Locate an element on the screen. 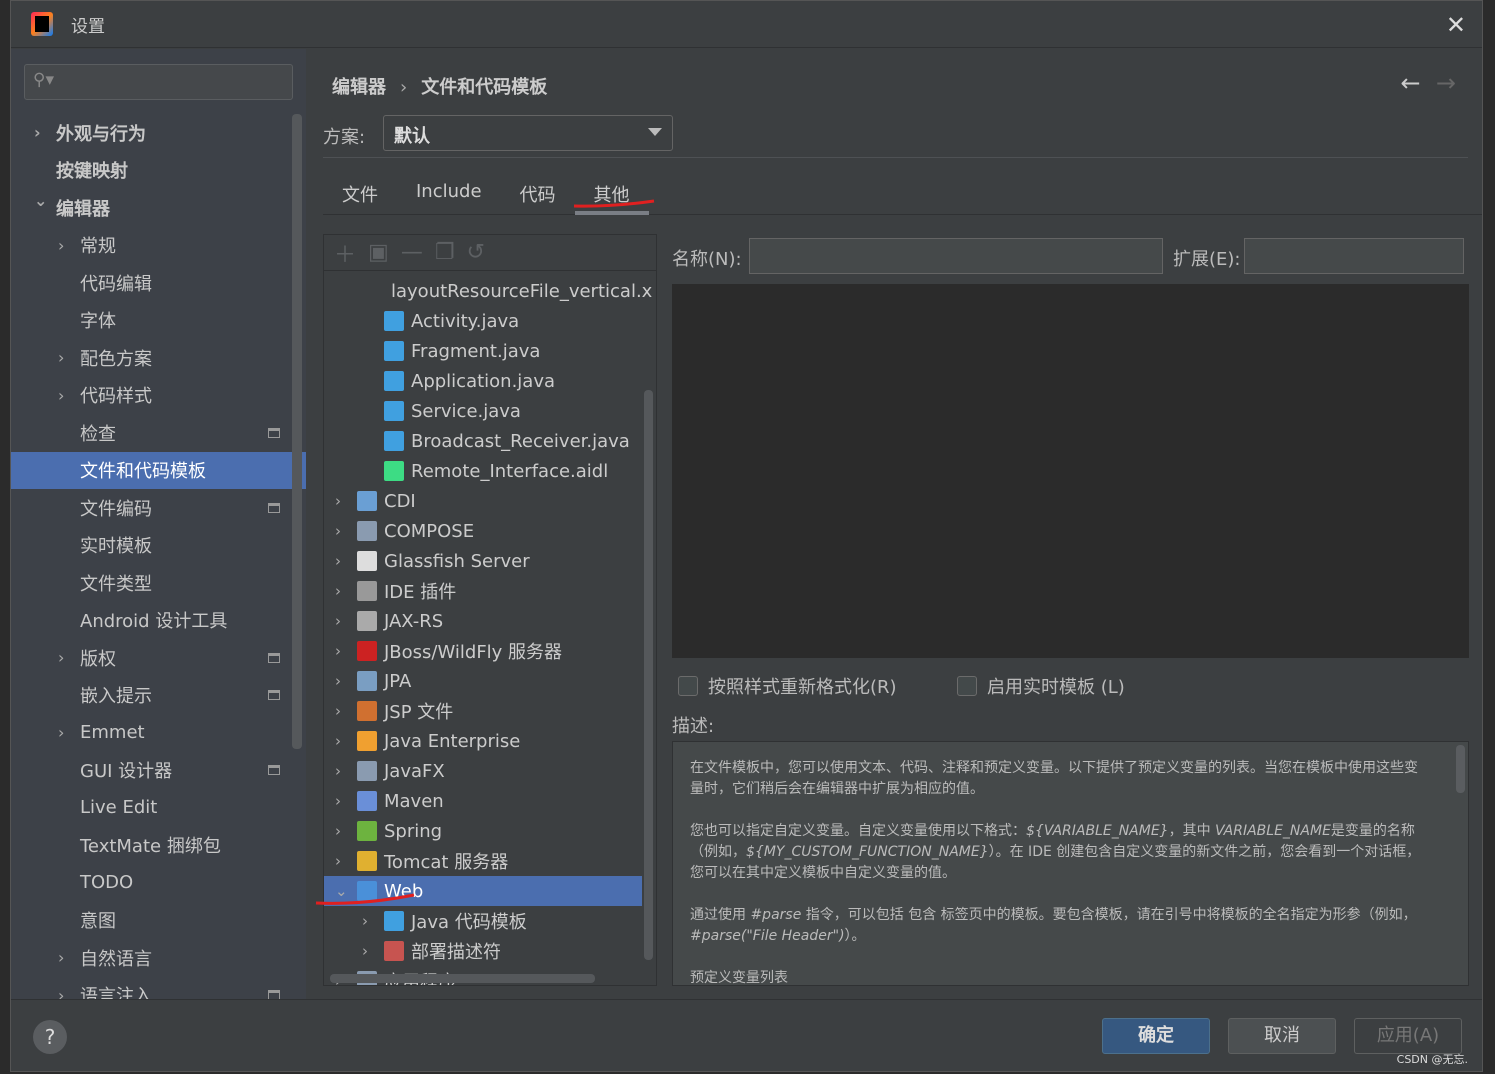  help-button: ? is located at coordinates (50, 1037).